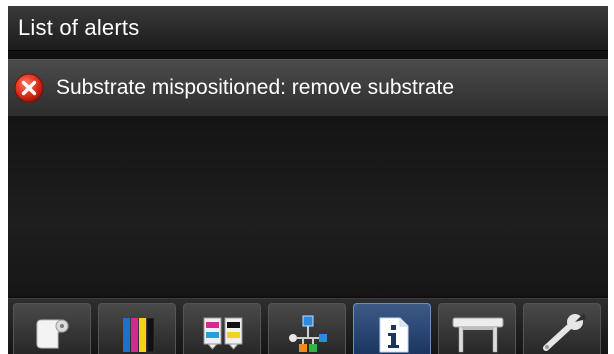 The height and width of the screenshot is (354, 614). Describe the element at coordinates (394, 335) in the screenshot. I see `information-icon` at that location.